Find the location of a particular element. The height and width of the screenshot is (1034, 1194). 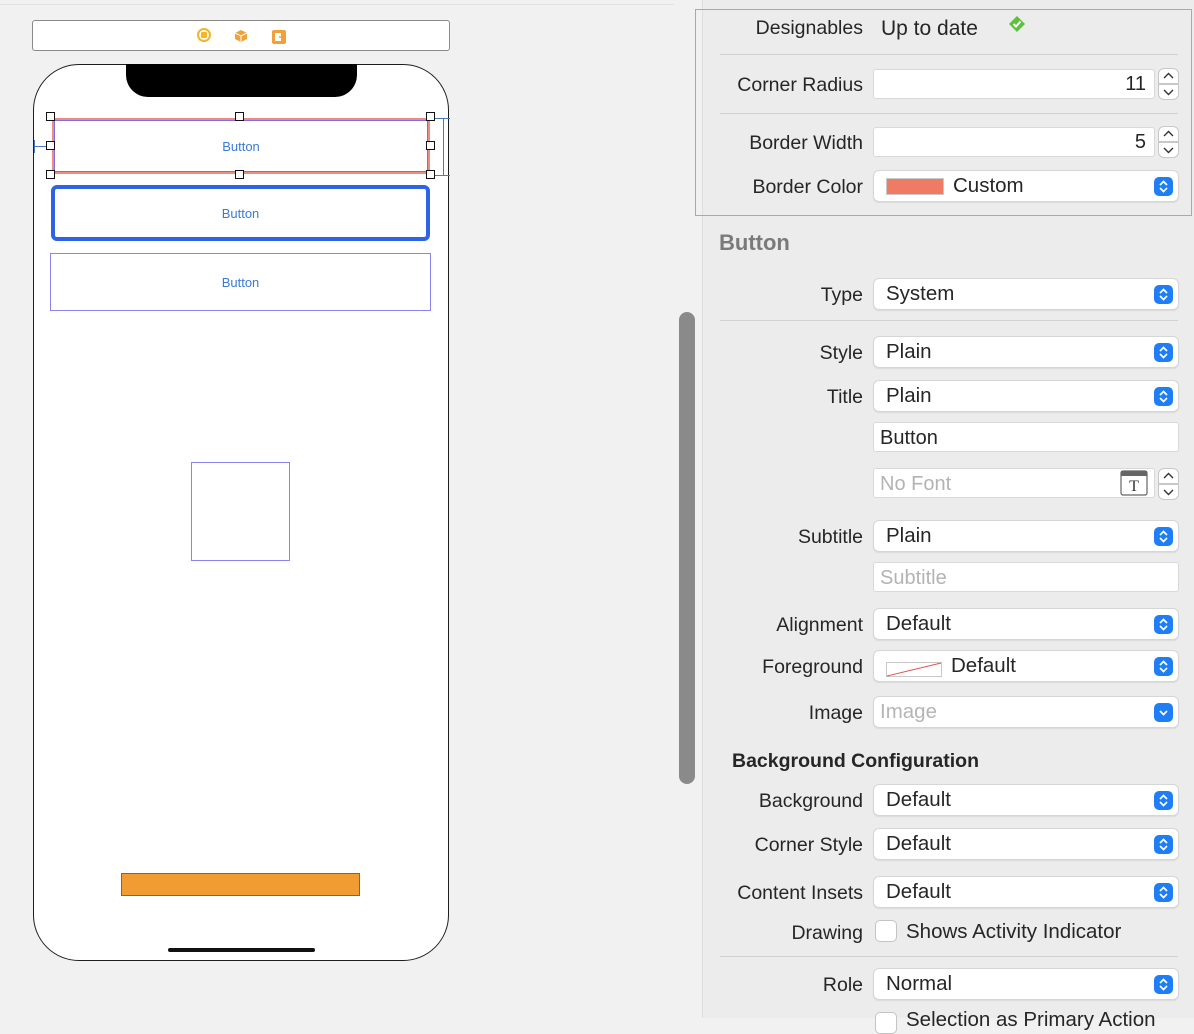

image-label: Image is located at coordinates (835, 713).